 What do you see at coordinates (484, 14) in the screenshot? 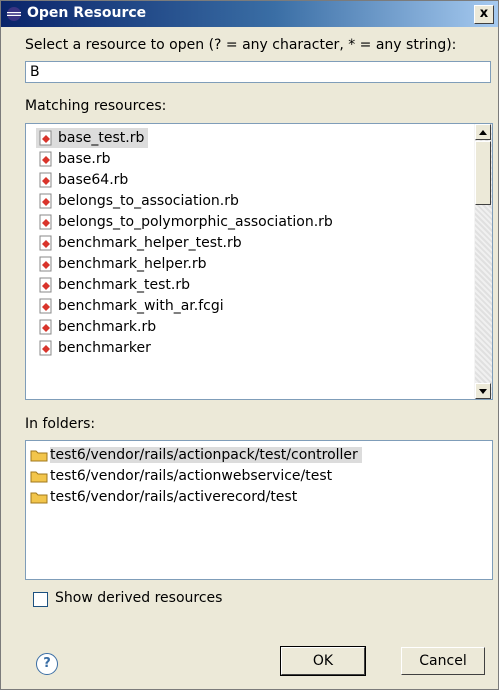
I see `close-button: x` at bounding box center [484, 14].